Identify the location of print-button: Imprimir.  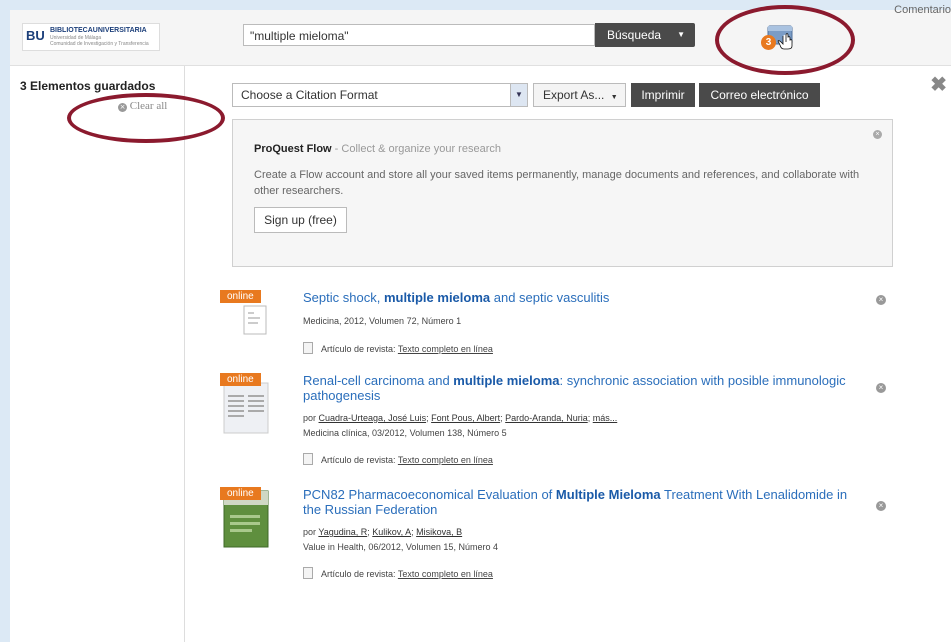
(663, 95).